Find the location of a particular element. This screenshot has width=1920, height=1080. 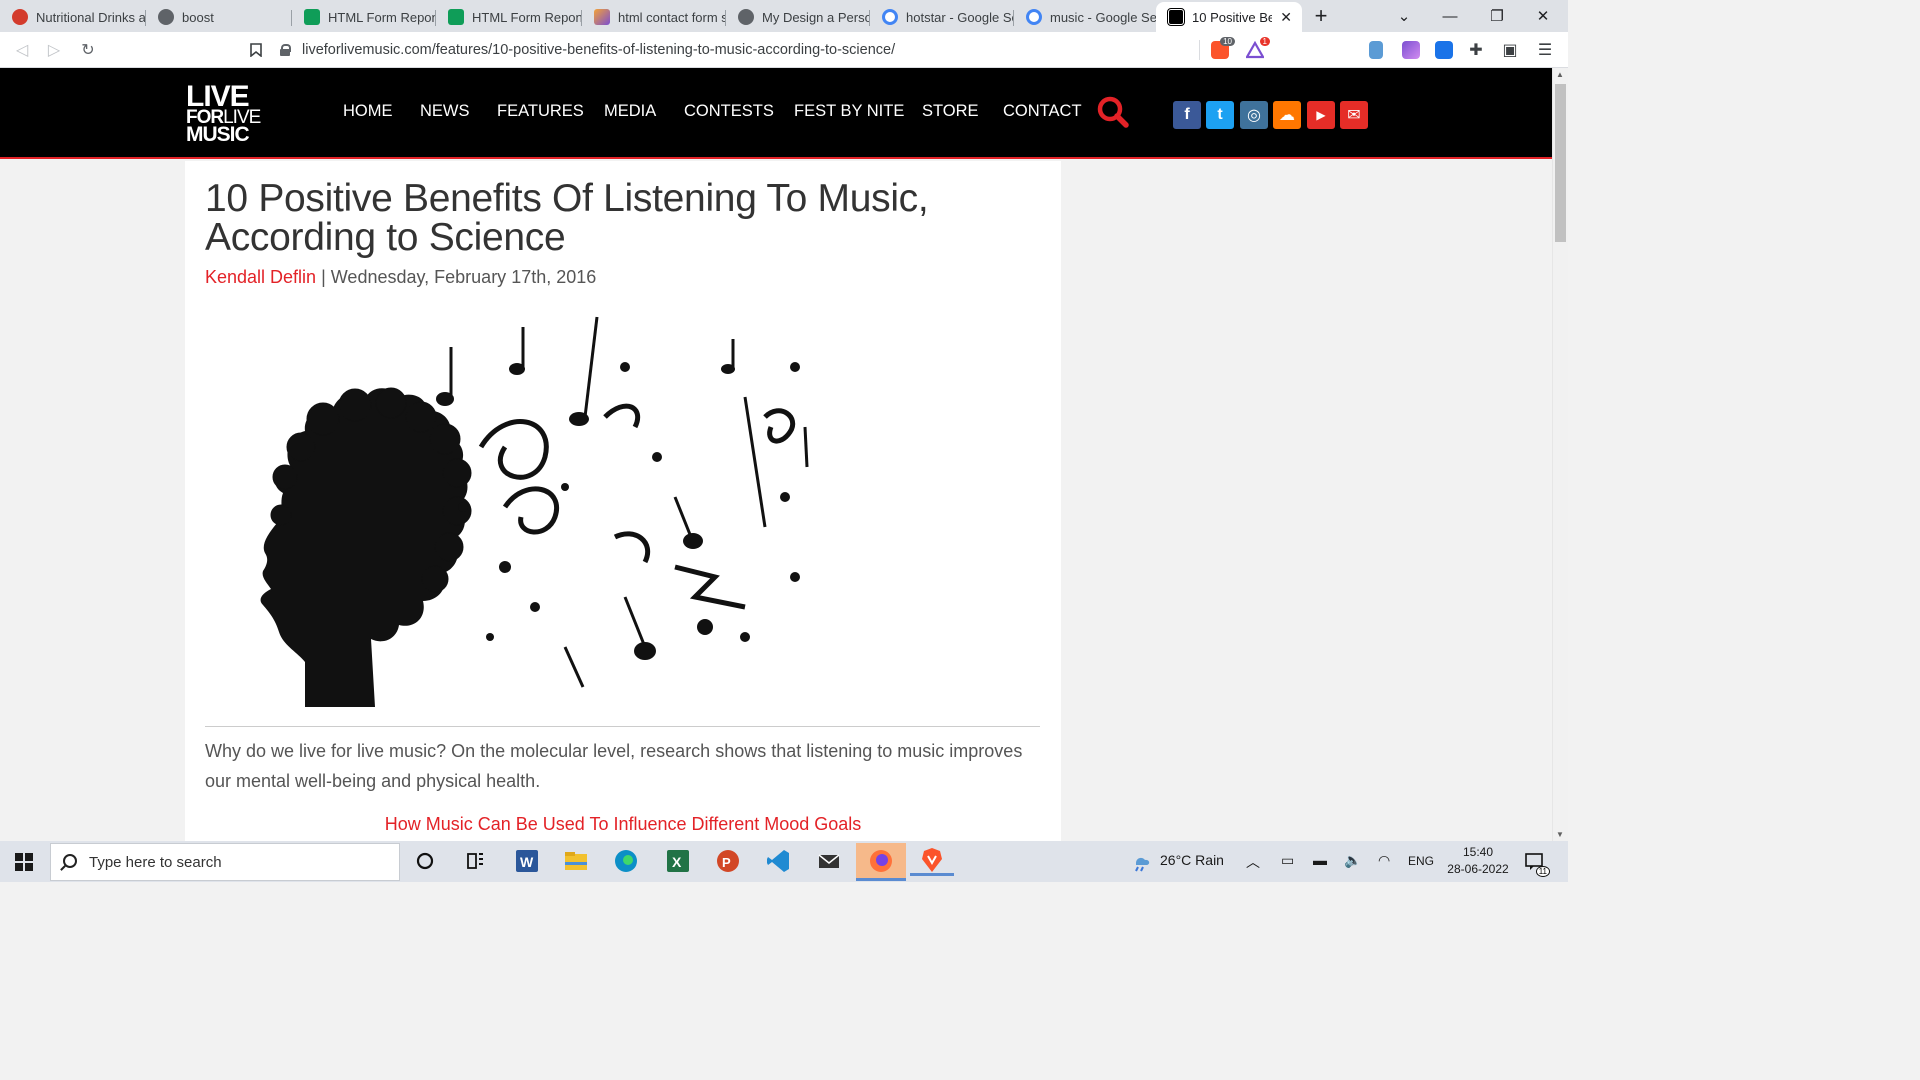

taskbar-search-input: Type here to search is located at coordinates (225, 862).